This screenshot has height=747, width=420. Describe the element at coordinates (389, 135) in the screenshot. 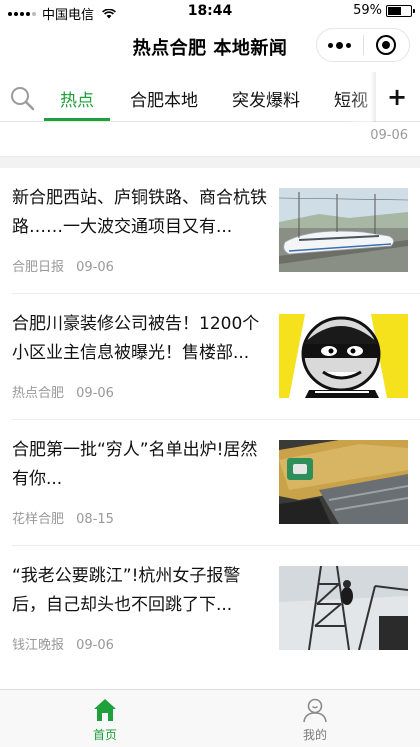

I see `previous-item-date: 09-06` at that location.